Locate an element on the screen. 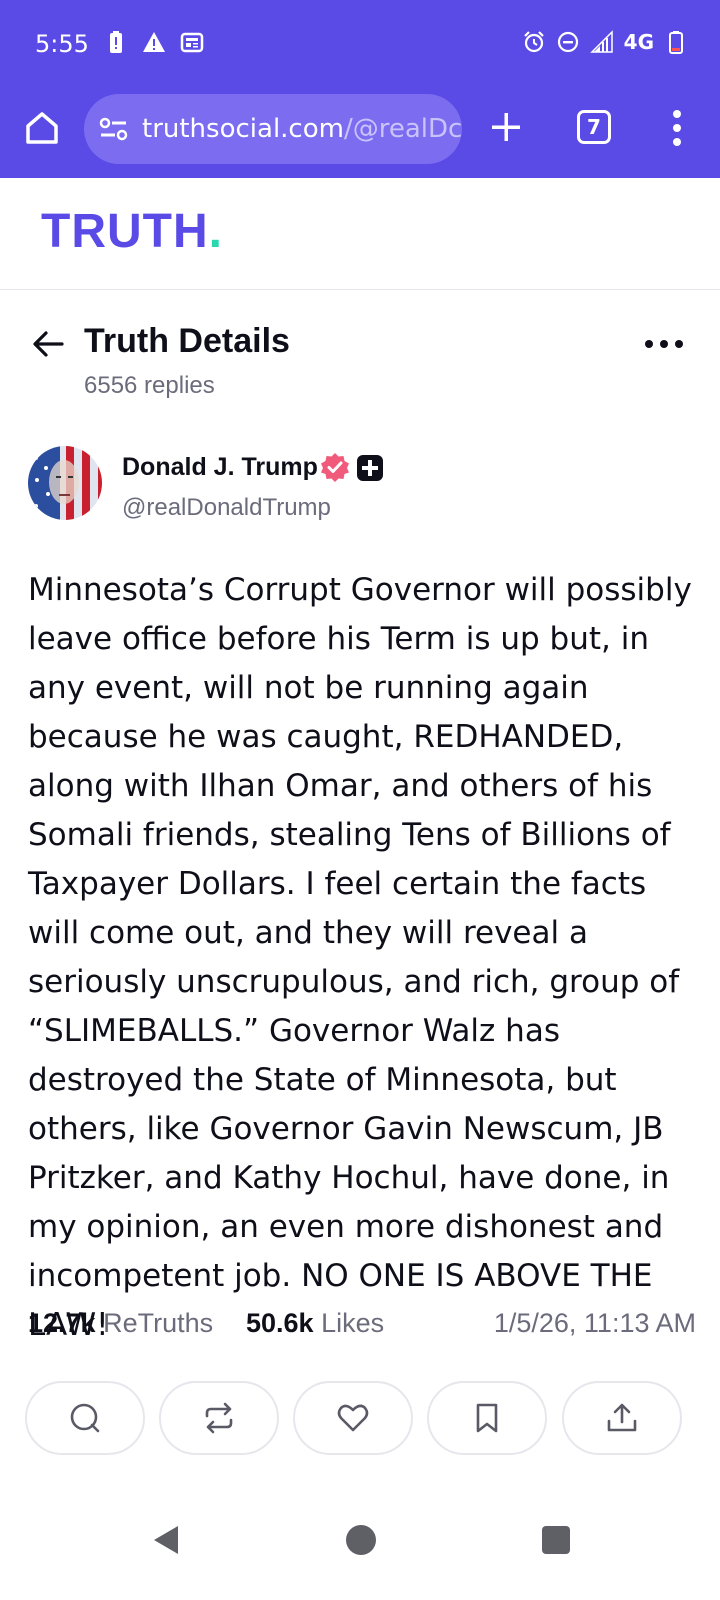 The width and height of the screenshot is (720, 1600). system-nav-bar is located at coordinates (360, 1550).